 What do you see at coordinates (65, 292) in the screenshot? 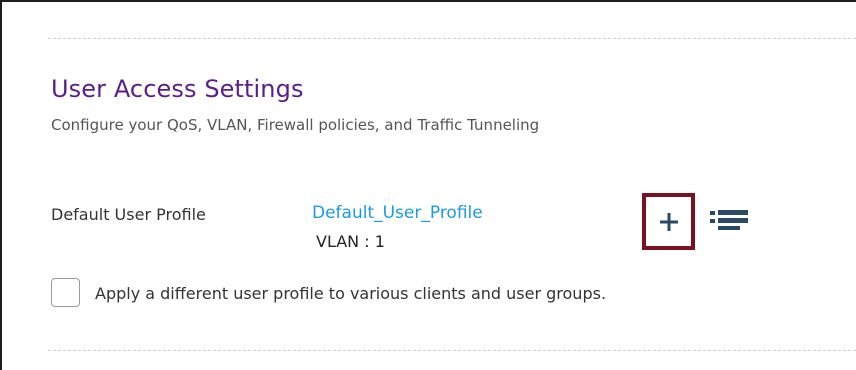
I see `apply-different-profile-checkbox` at bounding box center [65, 292].